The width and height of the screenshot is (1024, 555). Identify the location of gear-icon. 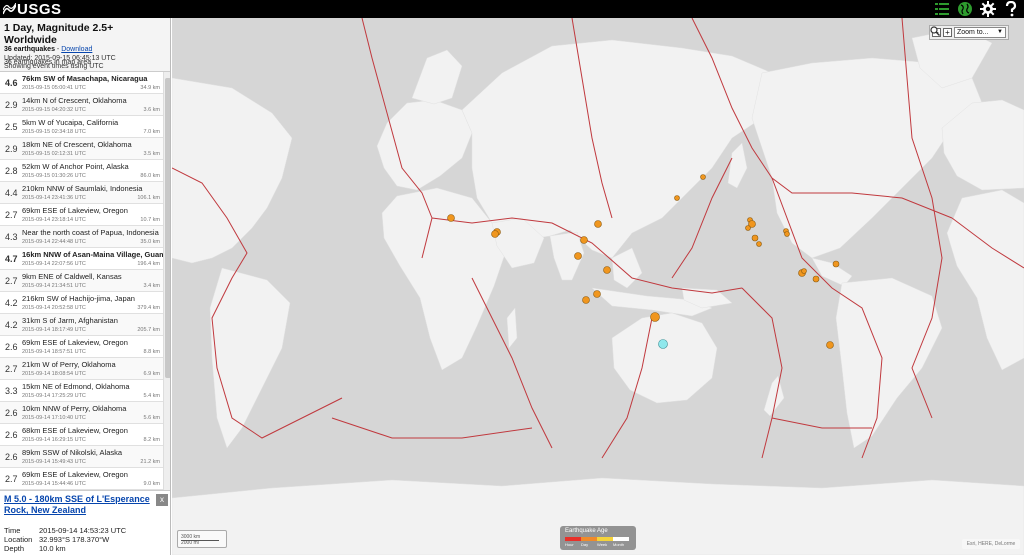
(988, 9).